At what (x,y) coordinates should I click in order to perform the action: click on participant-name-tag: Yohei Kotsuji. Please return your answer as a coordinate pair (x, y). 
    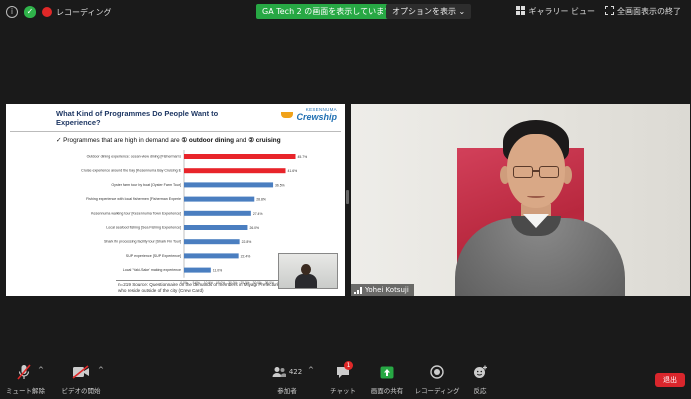
    Looking at the image, I should click on (382, 290).